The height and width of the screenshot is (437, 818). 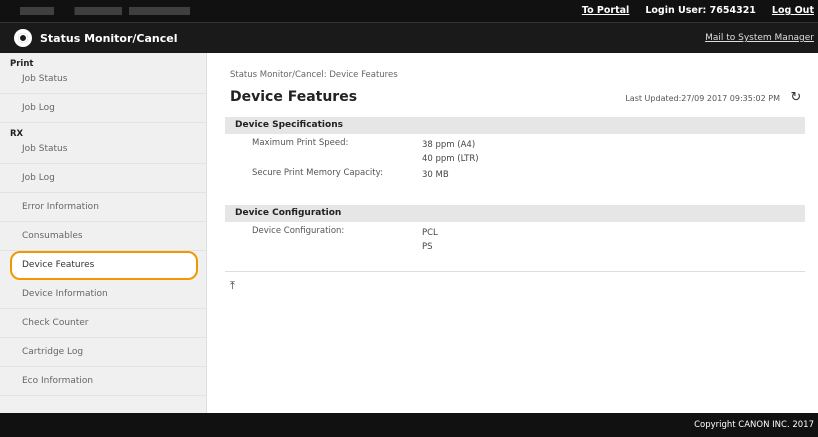 I want to click on section-heading-specifications: Device Specifications, so click(x=515, y=125).